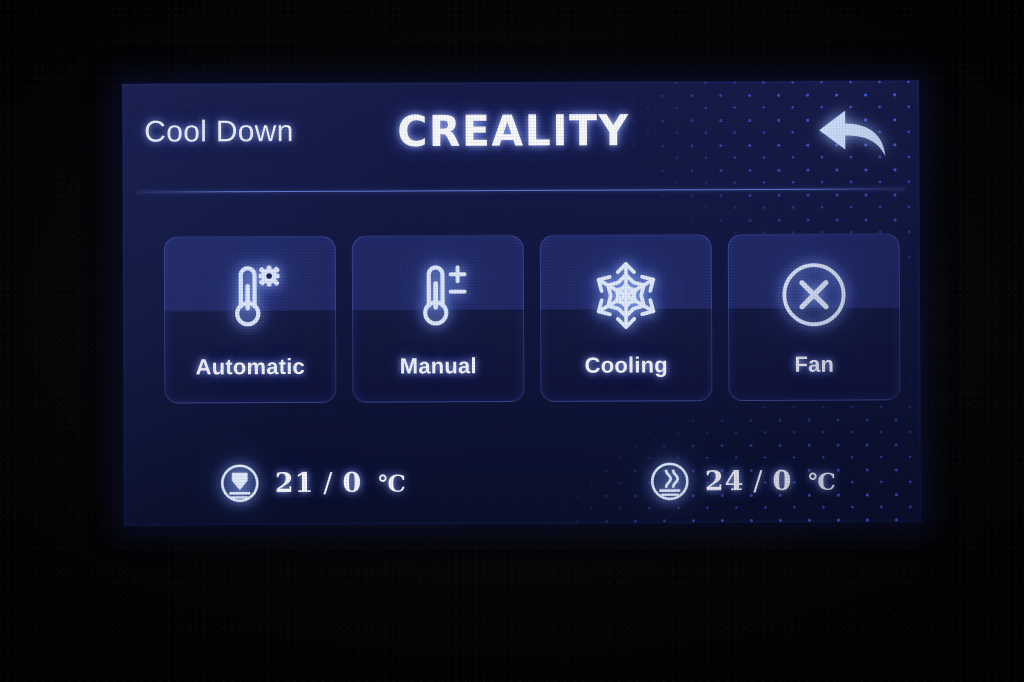 This screenshot has width=1024, height=682. What do you see at coordinates (626, 295) in the screenshot?
I see `snowflake-icon` at bounding box center [626, 295].